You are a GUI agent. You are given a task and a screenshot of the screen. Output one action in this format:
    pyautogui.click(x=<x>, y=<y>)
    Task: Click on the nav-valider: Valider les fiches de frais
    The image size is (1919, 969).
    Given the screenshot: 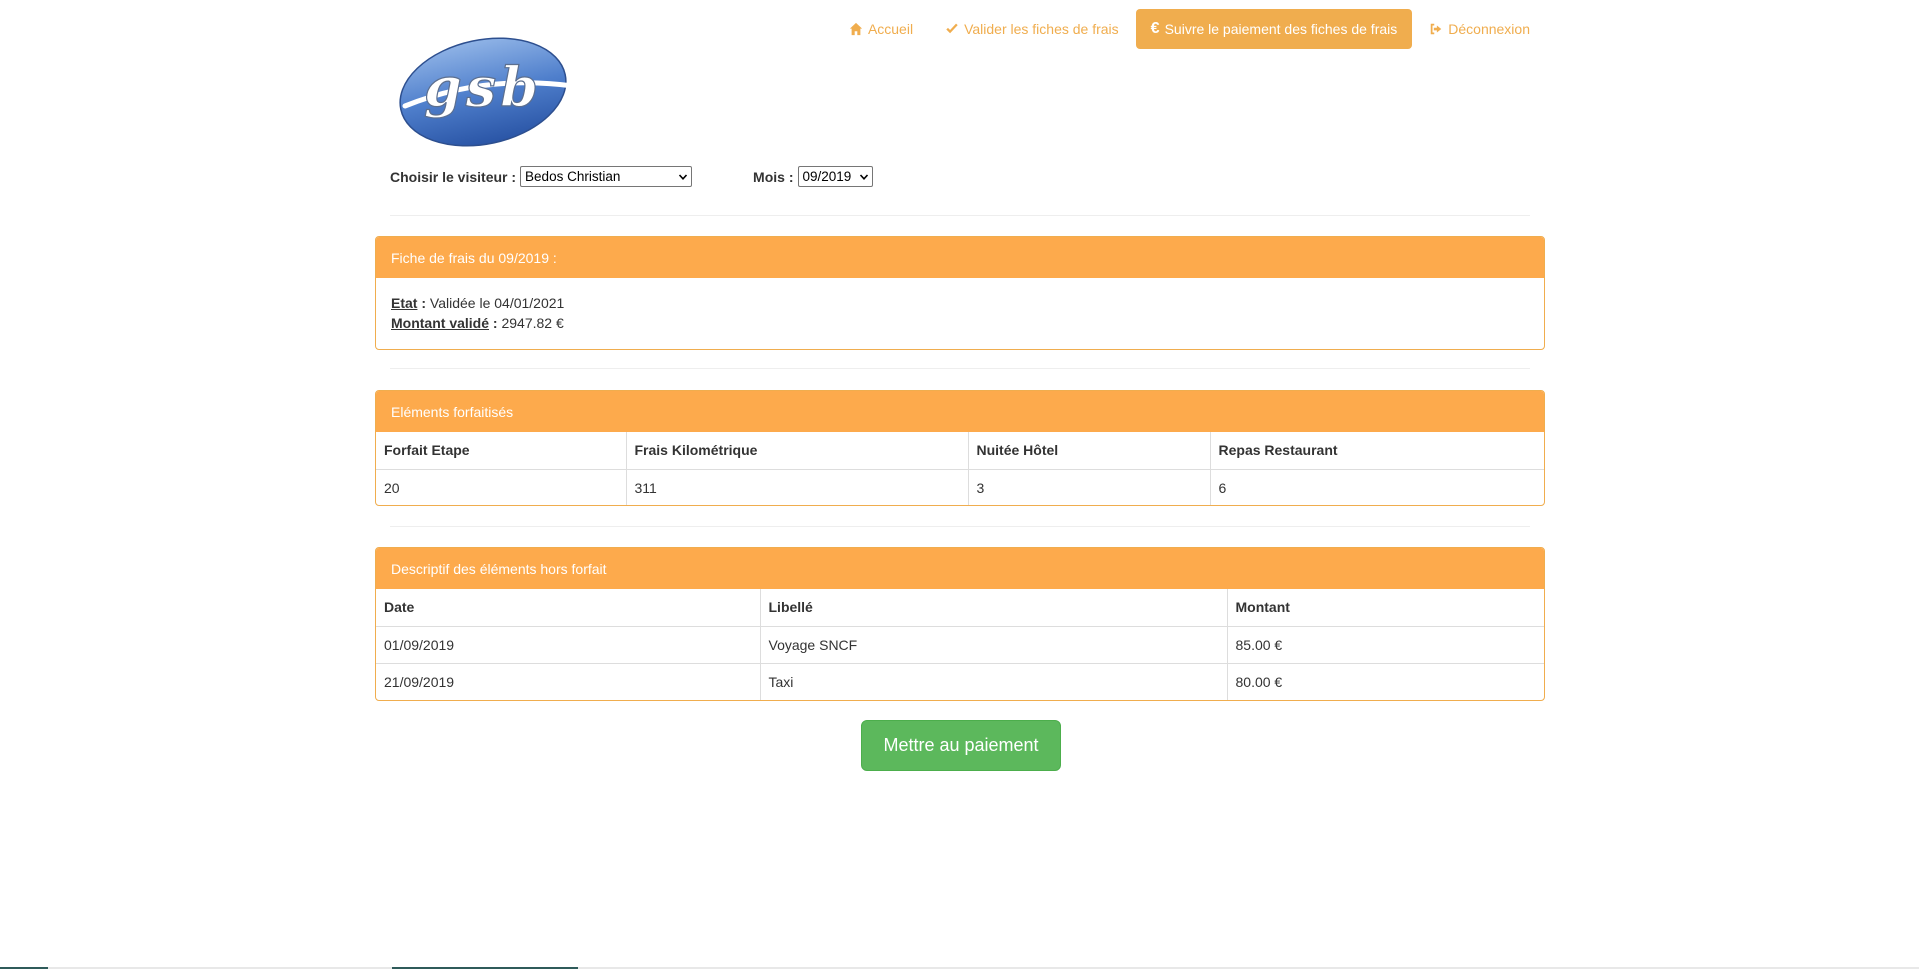 What is the action you would take?
    pyautogui.click(x=1032, y=29)
    